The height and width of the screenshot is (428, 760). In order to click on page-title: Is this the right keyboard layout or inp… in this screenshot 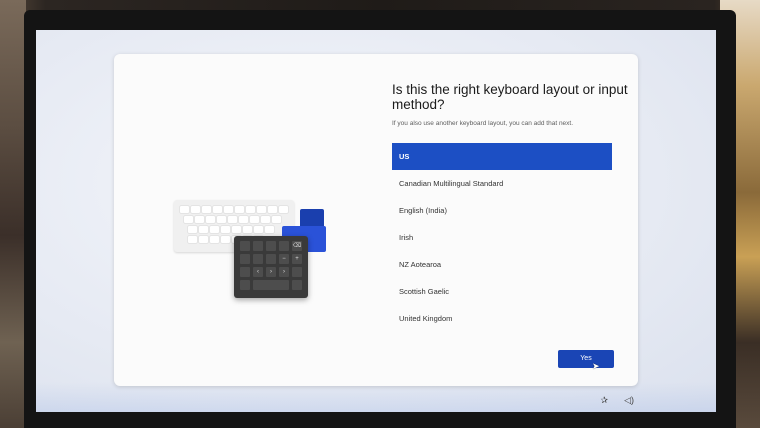, I will do `click(510, 97)`.